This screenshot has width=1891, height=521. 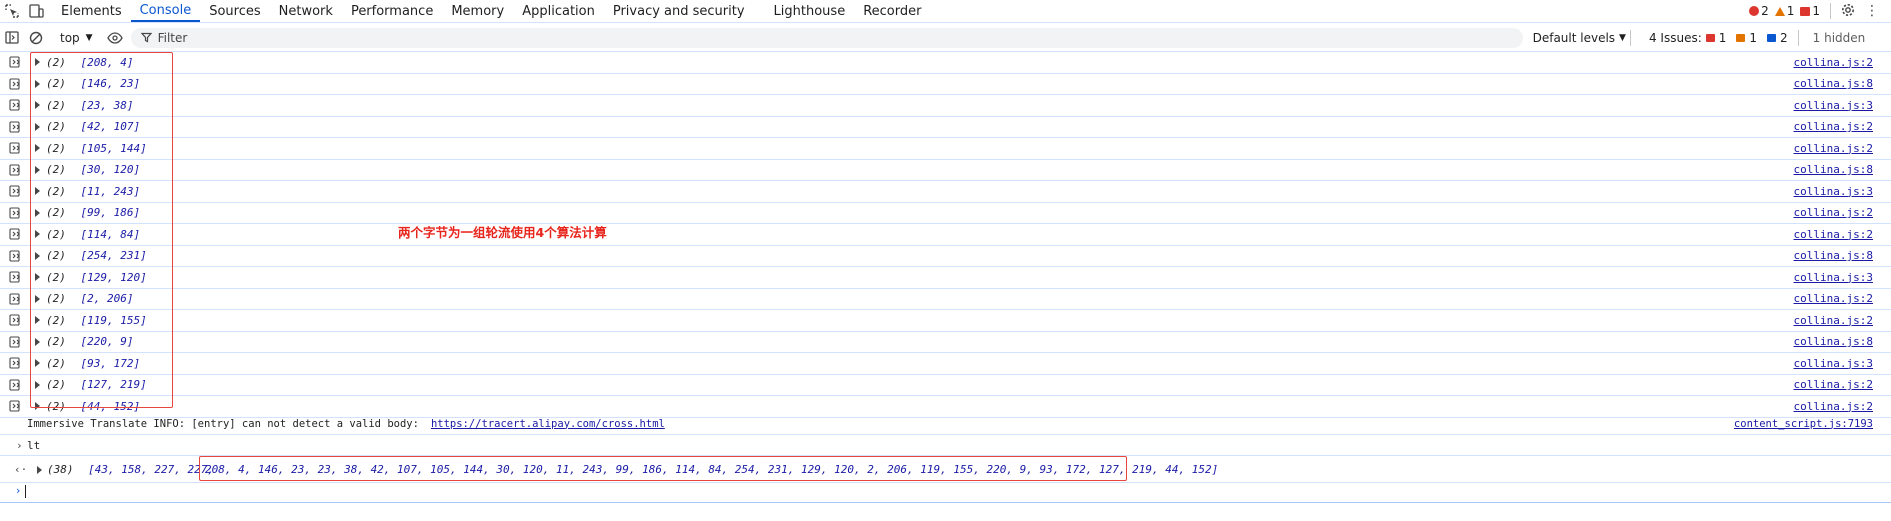 What do you see at coordinates (684, 11) in the screenshot?
I see `tab-privacy-and-security: Privacy and security` at bounding box center [684, 11].